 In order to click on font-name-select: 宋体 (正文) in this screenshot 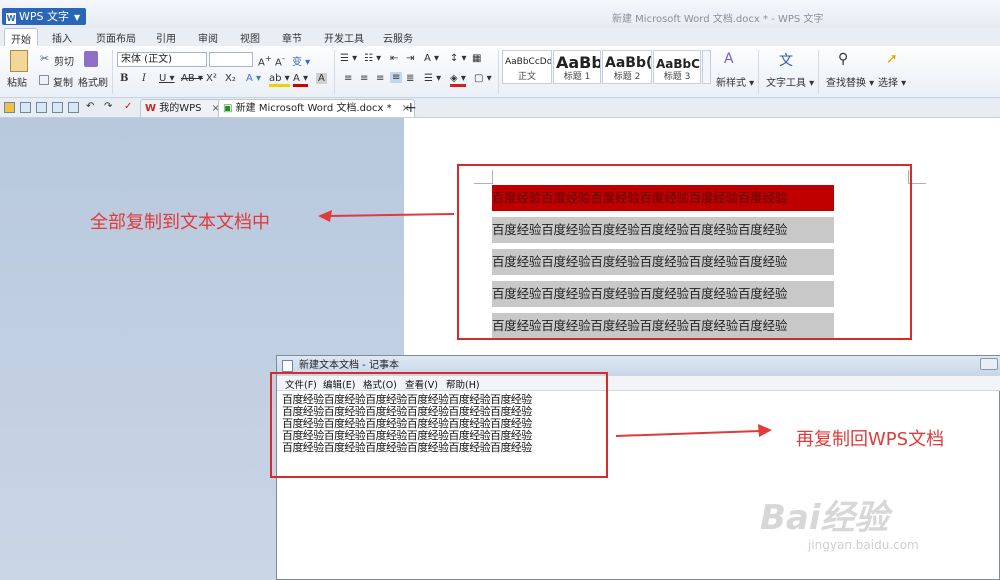, I will do `click(162, 59)`.